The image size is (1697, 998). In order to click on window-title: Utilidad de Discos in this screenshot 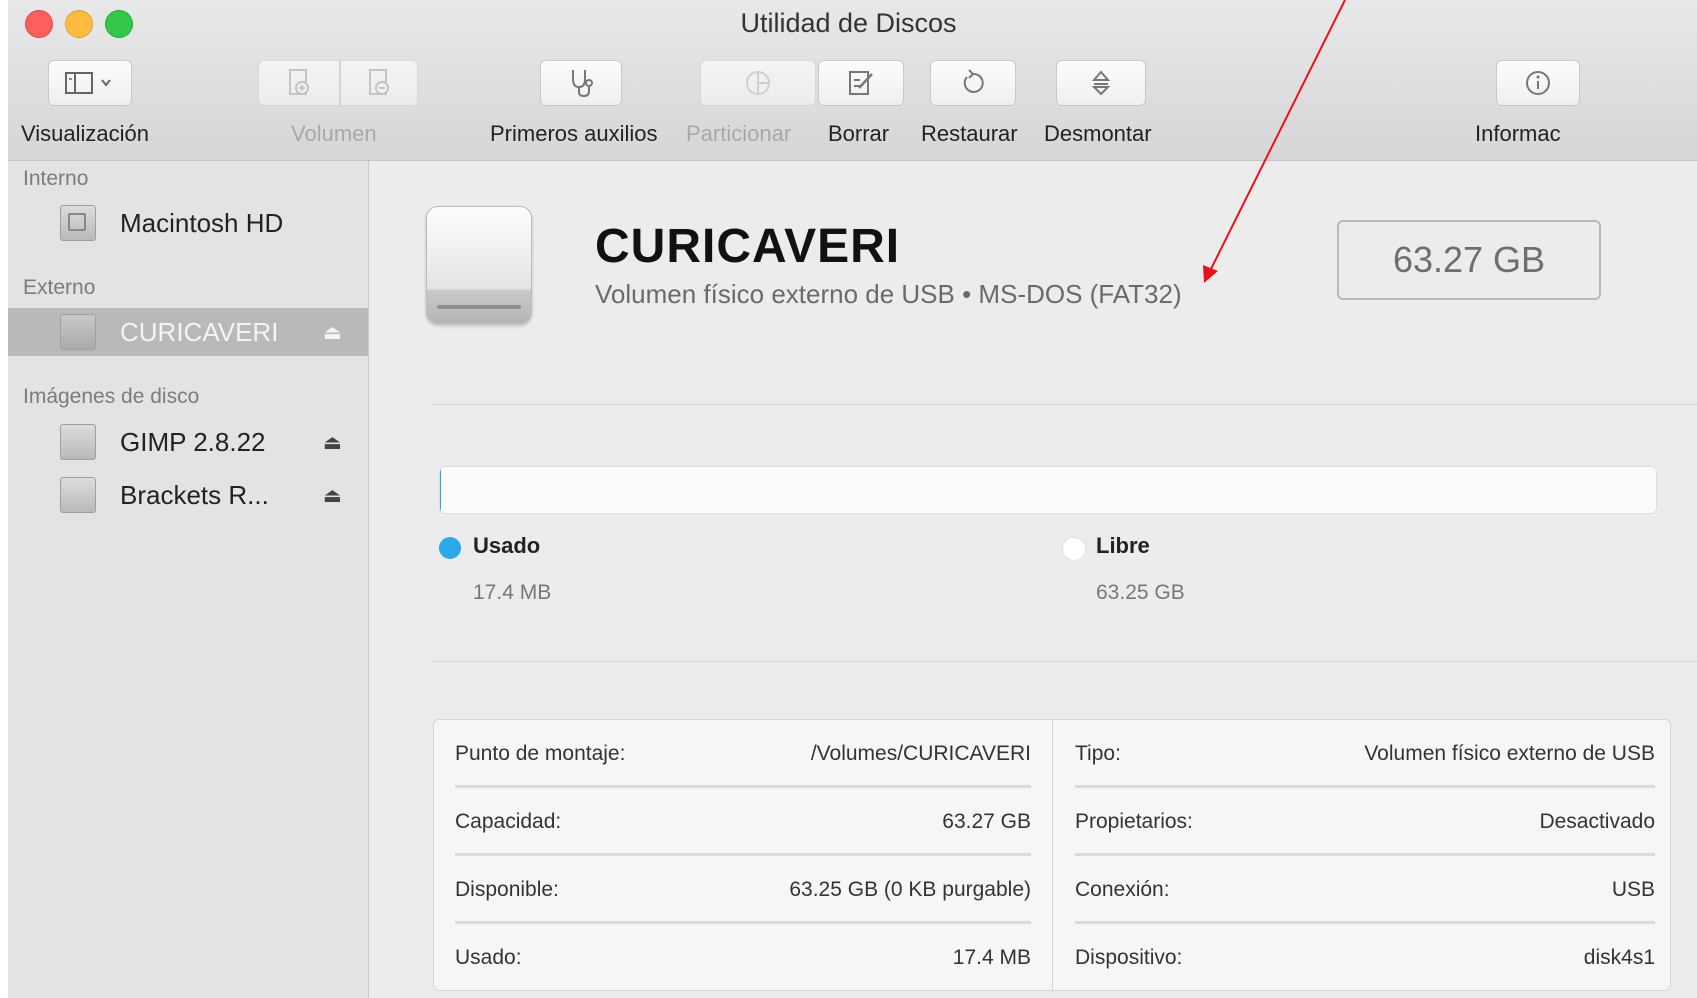, I will do `click(848, 23)`.